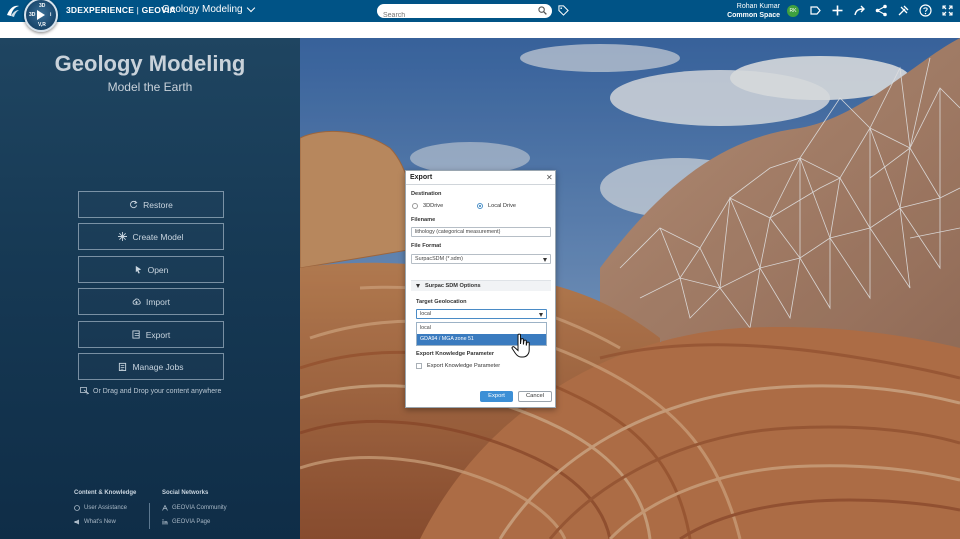 This screenshot has width=960, height=539. What do you see at coordinates (13, 11) in the screenshot?
I see `dassault-logo-icon` at bounding box center [13, 11].